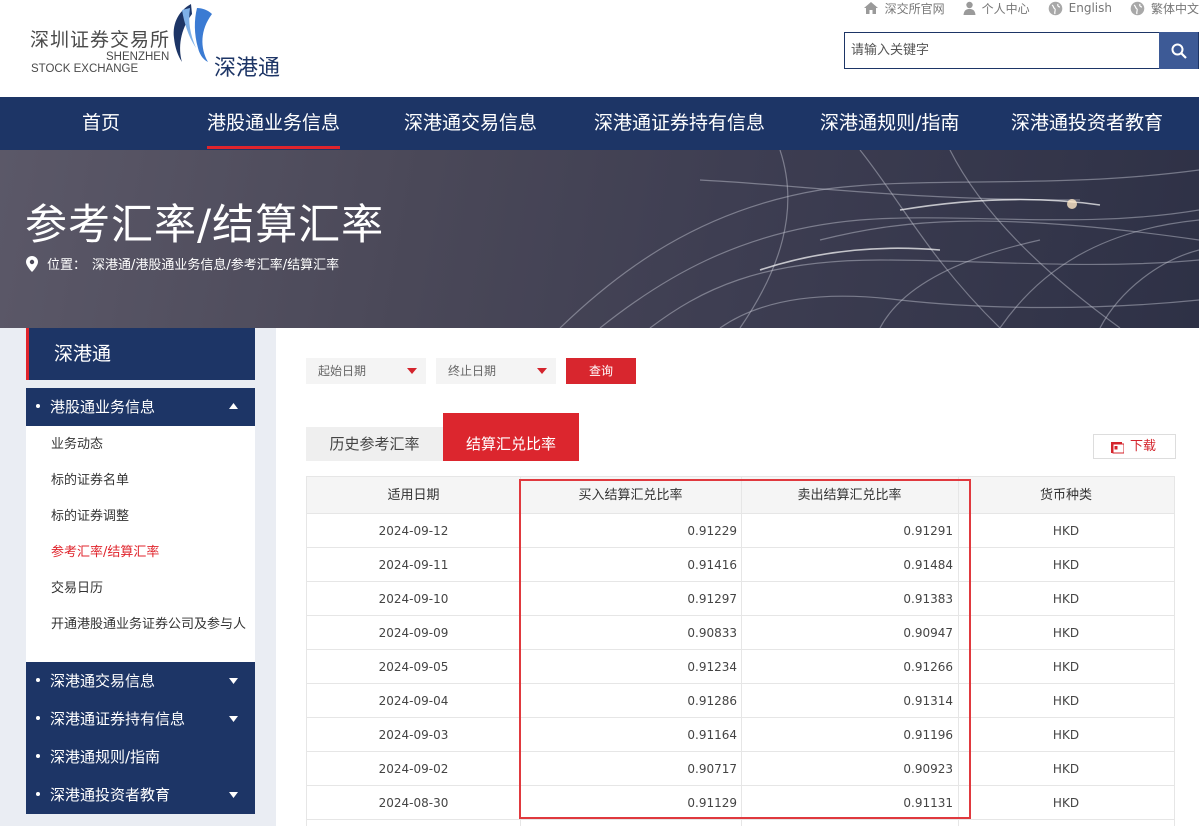  I want to click on sidebar-group-label: 深港通交易信息, so click(103, 681).